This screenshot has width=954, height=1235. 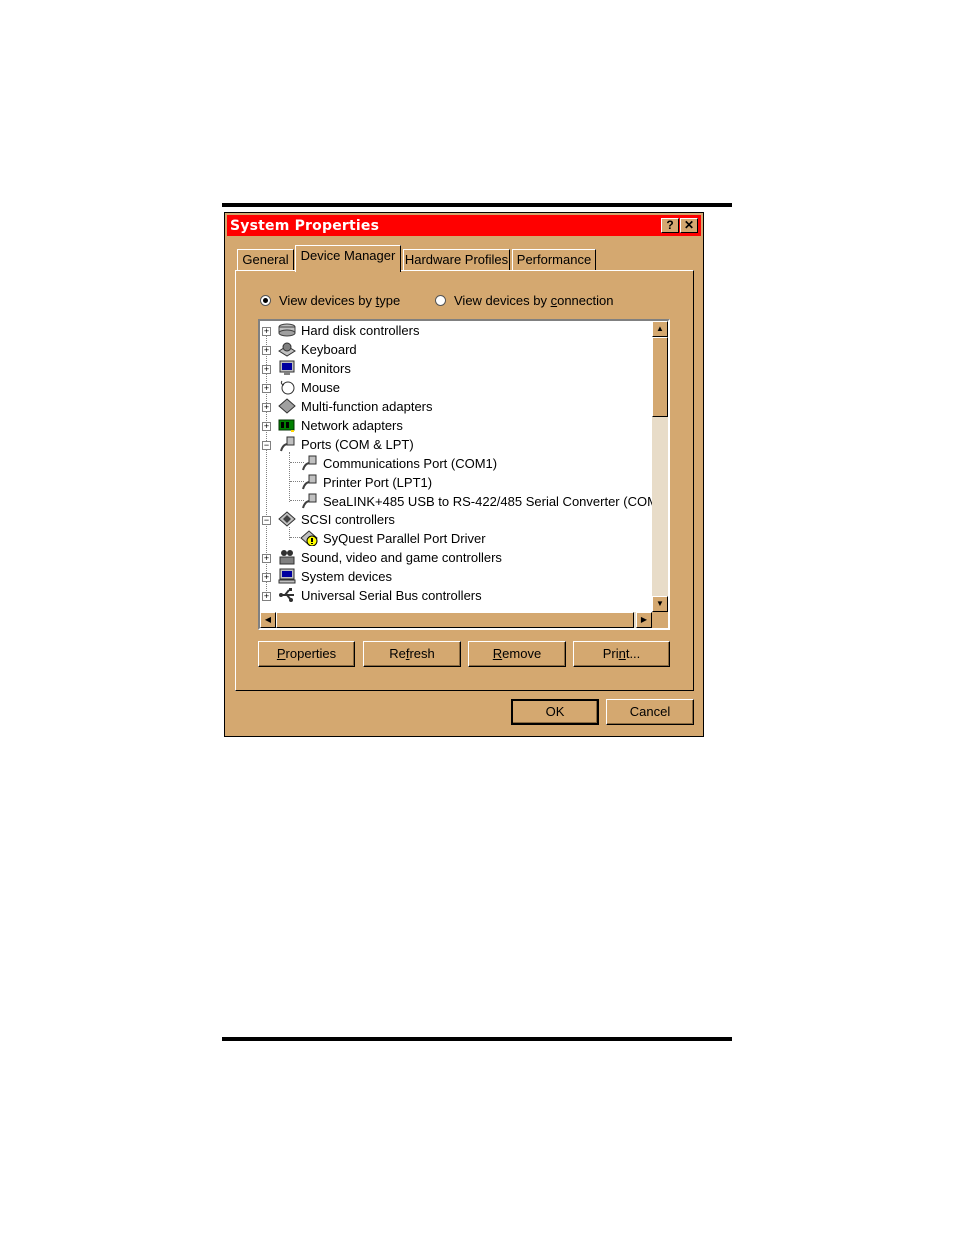 I want to click on hard-disk-icon, so click(x=287, y=330).